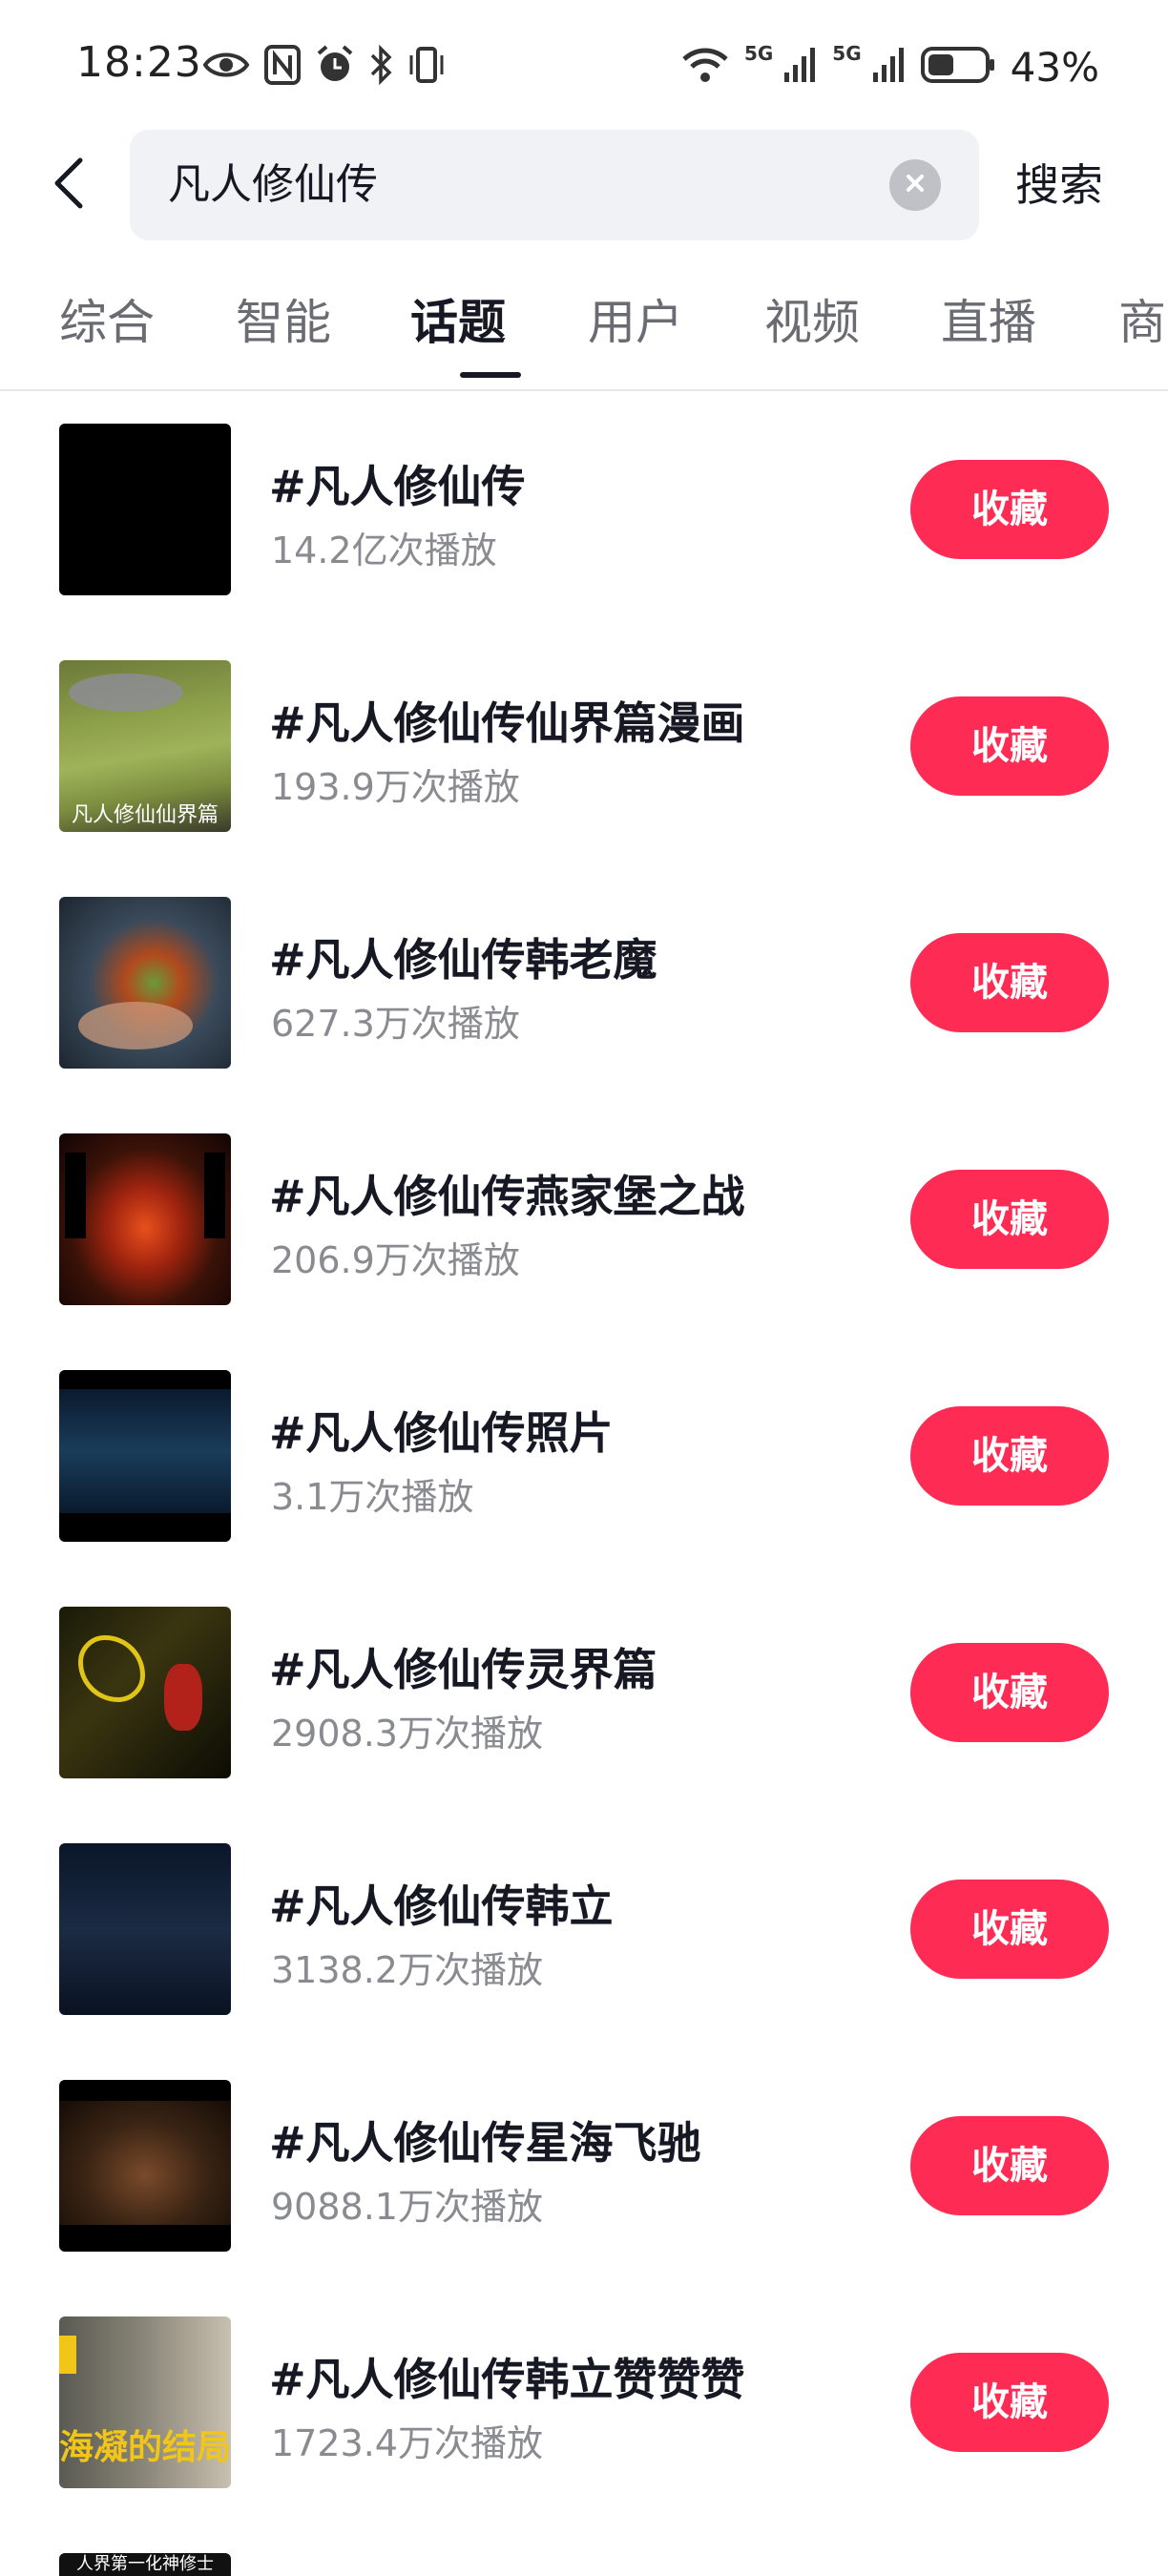 The image size is (1168, 2576). What do you see at coordinates (463, 1669) in the screenshot?
I see `topic-title: #凡人修仙传灵界篇` at bounding box center [463, 1669].